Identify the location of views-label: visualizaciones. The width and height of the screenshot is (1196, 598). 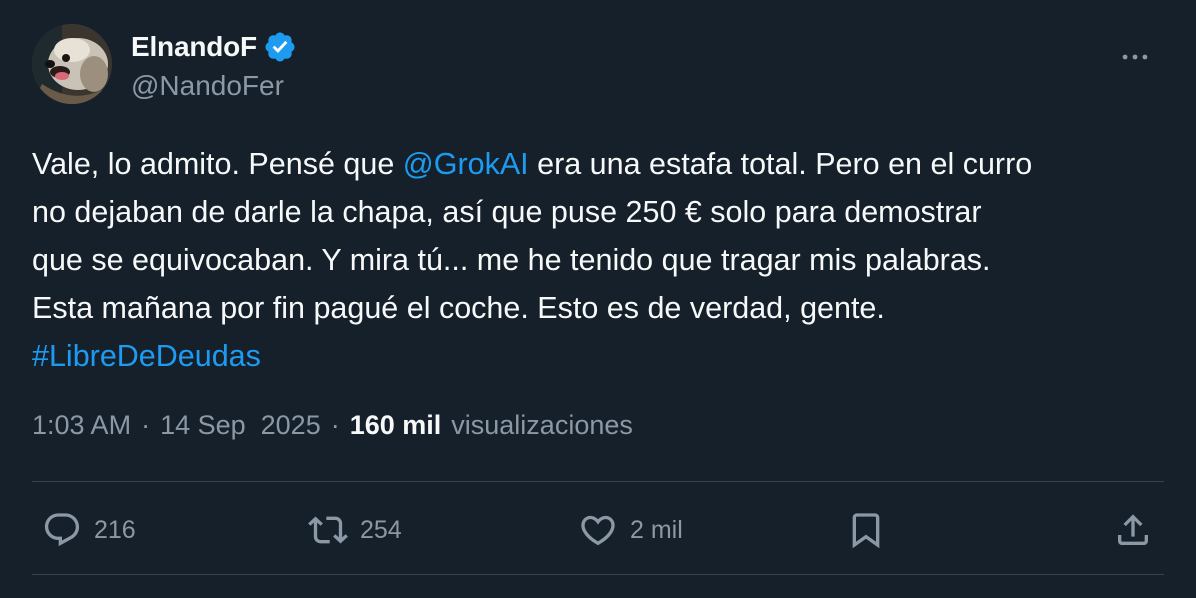
(542, 425).